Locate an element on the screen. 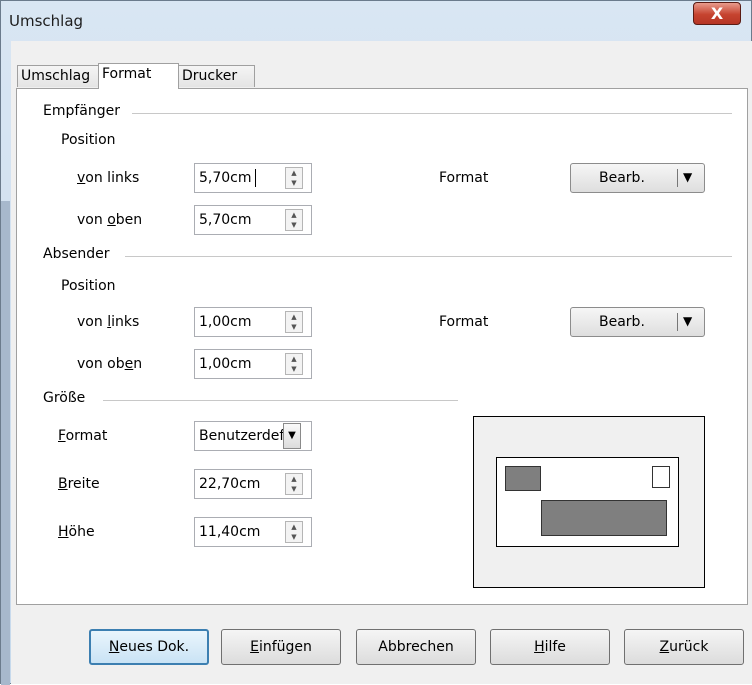 Image resolution: width=752 pixels, height=685 pixels. tab-drucker: Drucker is located at coordinates (216, 76).